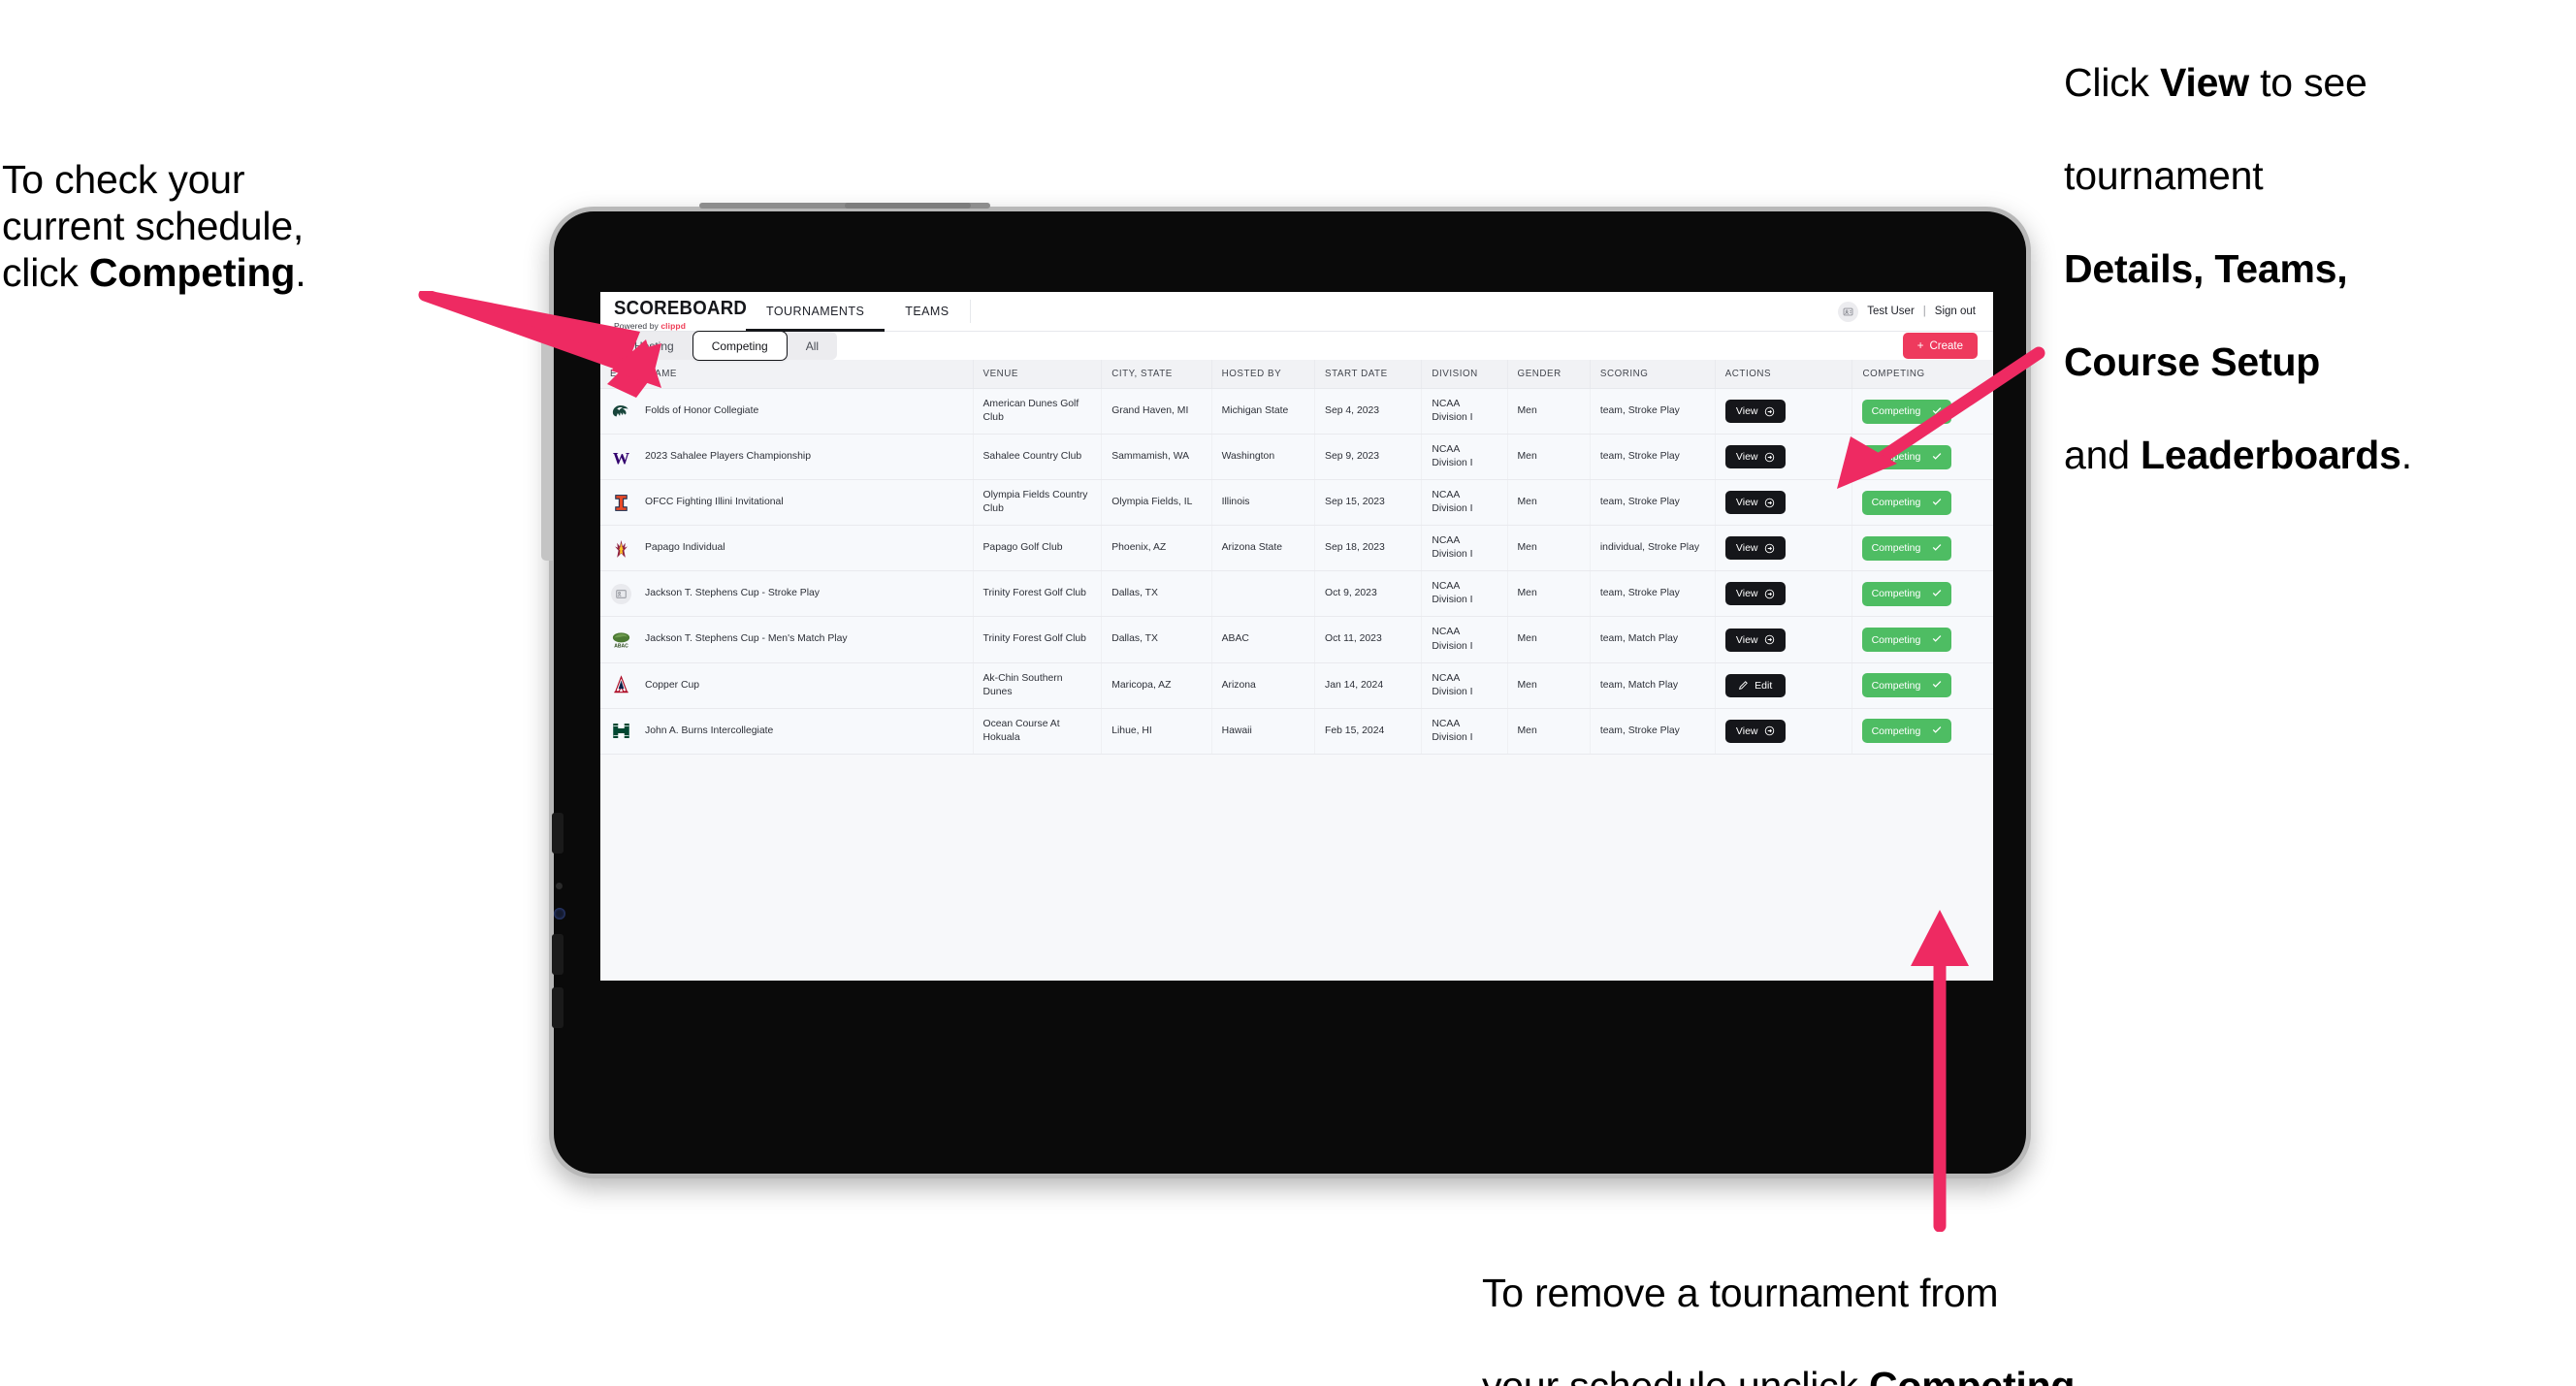 The height and width of the screenshot is (1386, 2576). I want to click on cell-event-name: OFCC Fighting Illini Invitational, so click(787, 503).